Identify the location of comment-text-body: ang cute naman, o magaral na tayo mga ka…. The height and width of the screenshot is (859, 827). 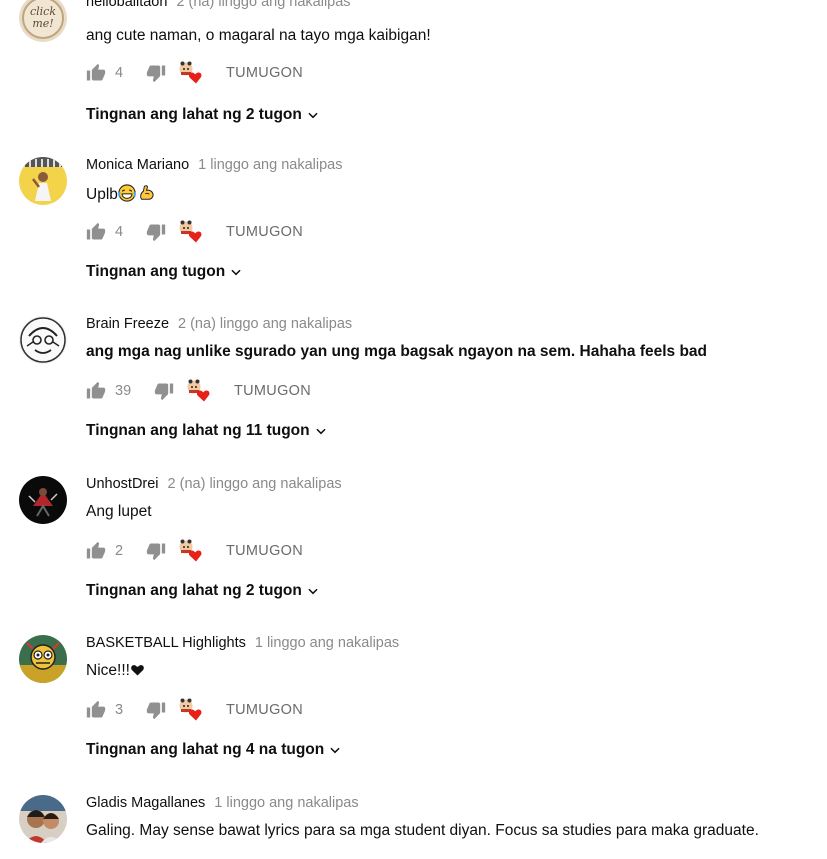
(258, 35).